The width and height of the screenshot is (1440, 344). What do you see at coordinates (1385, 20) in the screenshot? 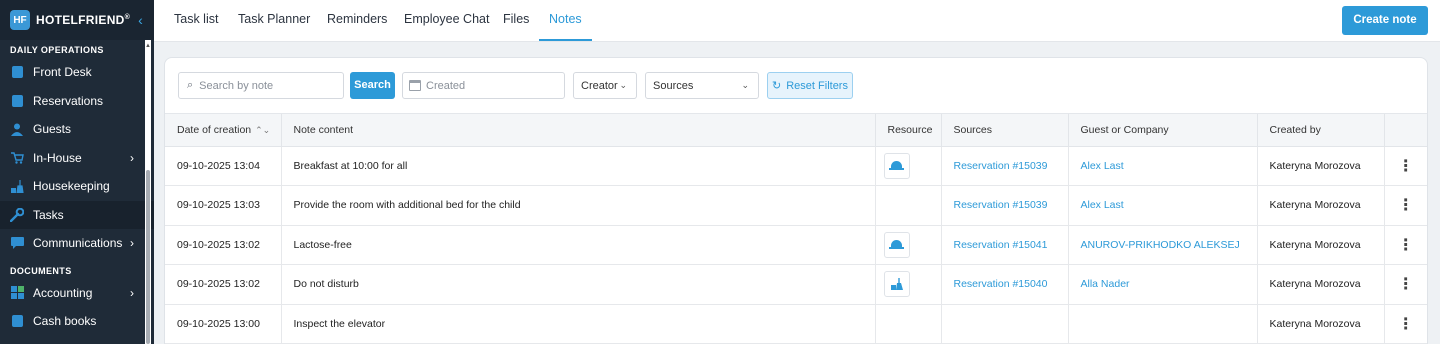
I see `create-note-button: Create note` at bounding box center [1385, 20].